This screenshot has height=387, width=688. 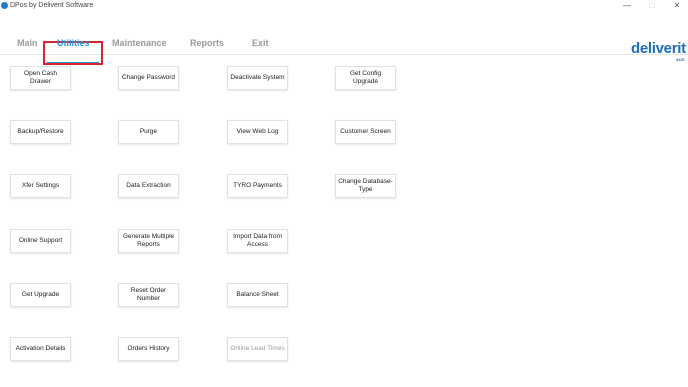 What do you see at coordinates (344, 6) in the screenshot?
I see `title-bar: DPos by Deliverit Software — □ ✕` at bounding box center [344, 6].